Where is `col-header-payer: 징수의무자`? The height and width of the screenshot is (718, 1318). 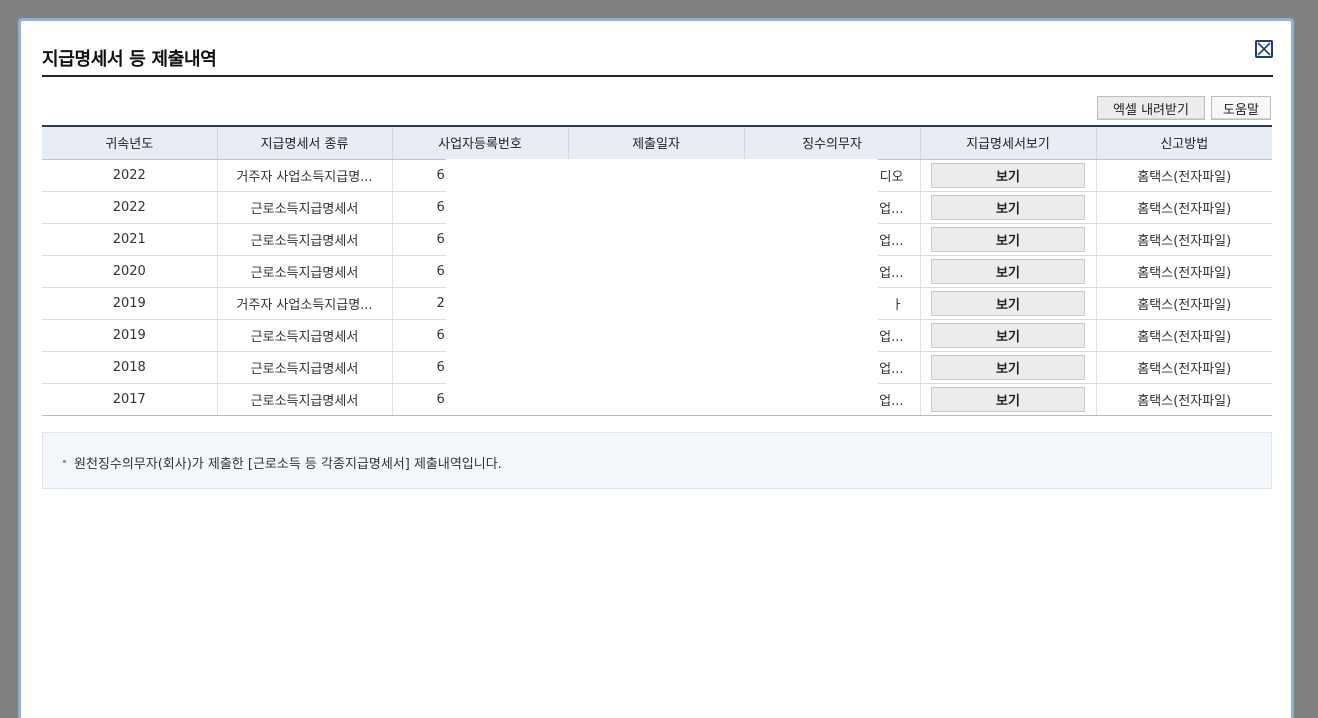 col-header-payer: 징수의무자 is located at coordinates (832, 142).